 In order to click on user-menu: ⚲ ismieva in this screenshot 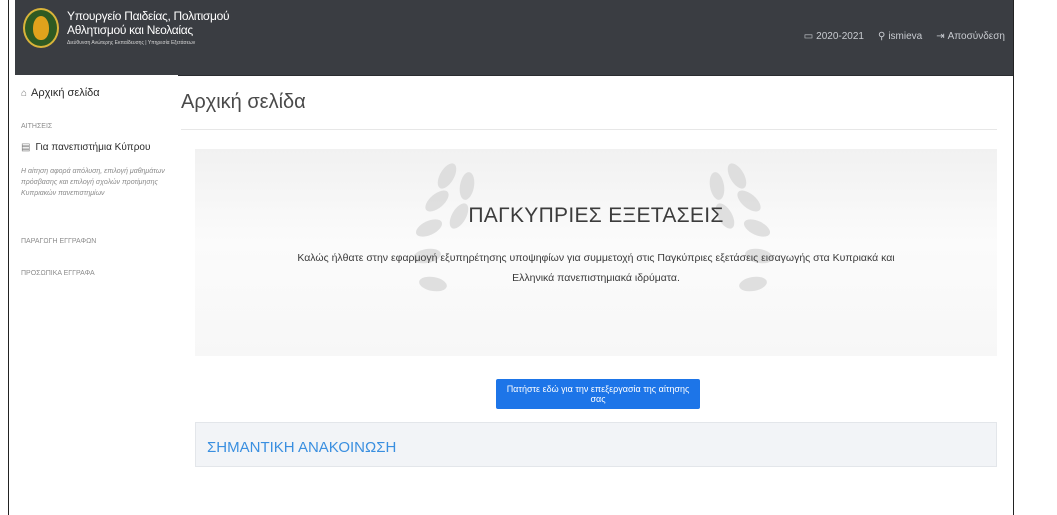, I will do `click(900, 36)`.